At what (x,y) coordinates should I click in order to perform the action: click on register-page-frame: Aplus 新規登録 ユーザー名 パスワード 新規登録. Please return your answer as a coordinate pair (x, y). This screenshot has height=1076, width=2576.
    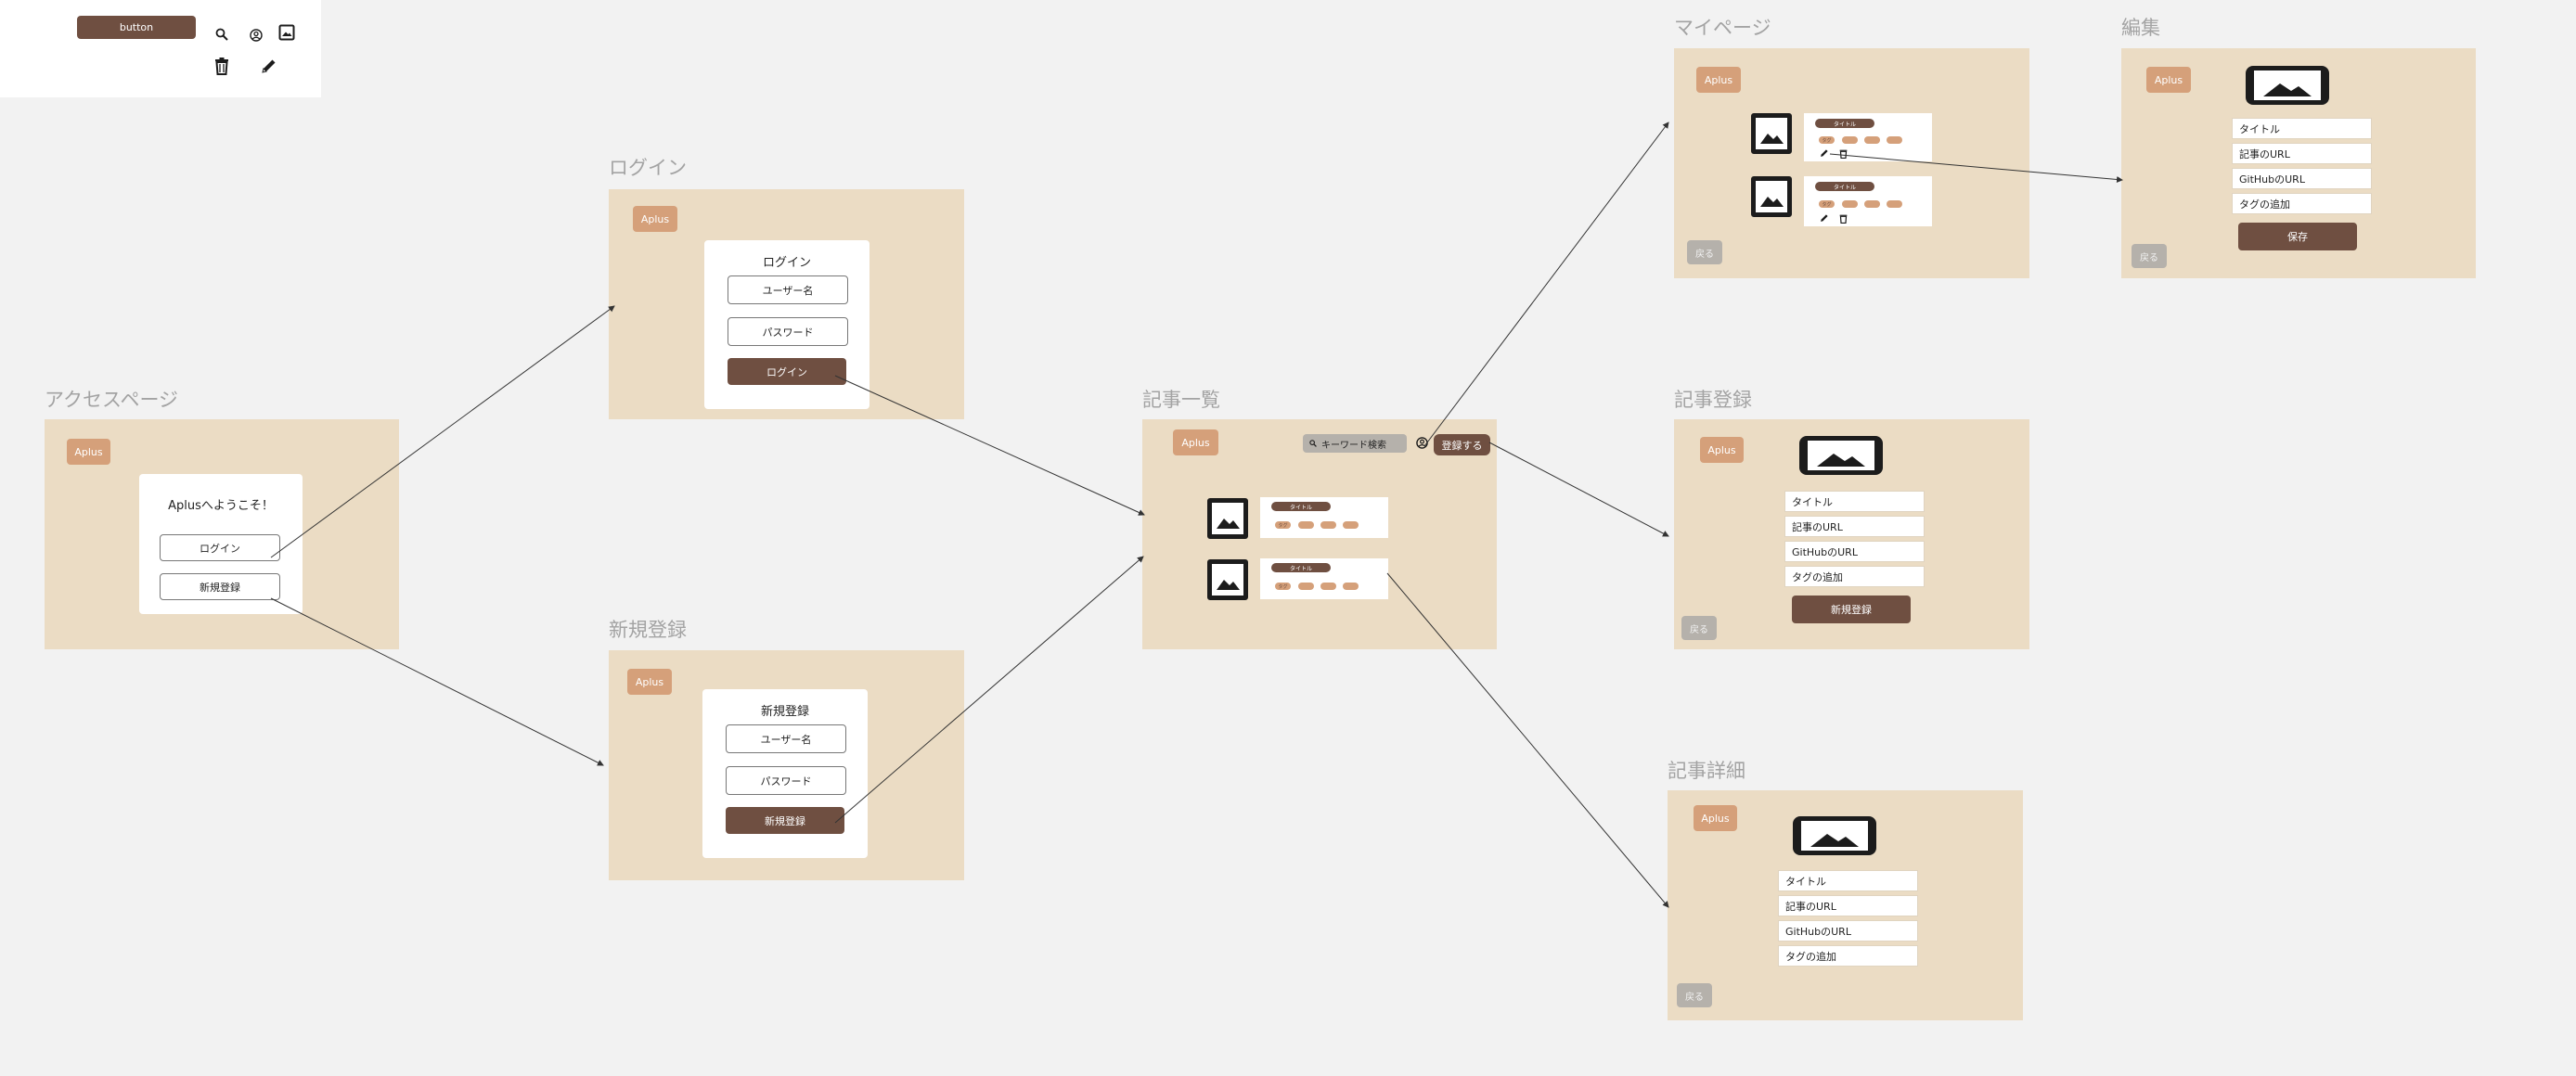
    Looking at the image, I should click on (786, 765).